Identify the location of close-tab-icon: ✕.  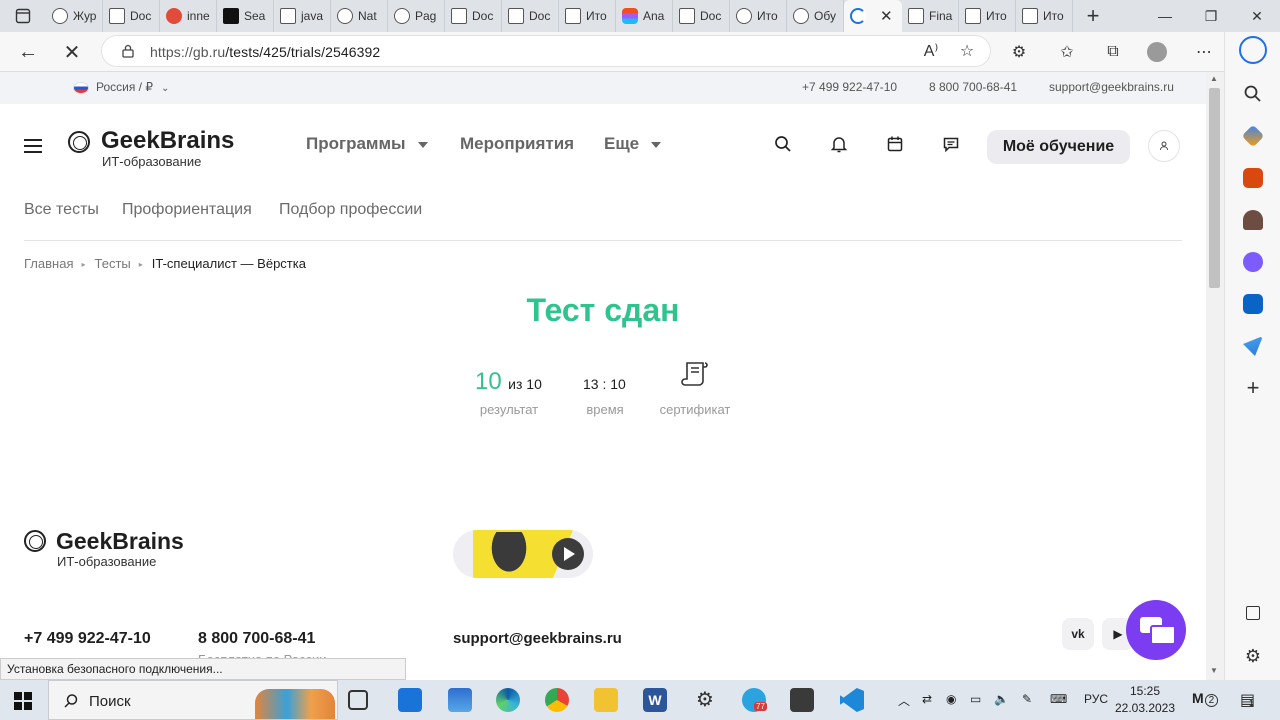
(886, 16).